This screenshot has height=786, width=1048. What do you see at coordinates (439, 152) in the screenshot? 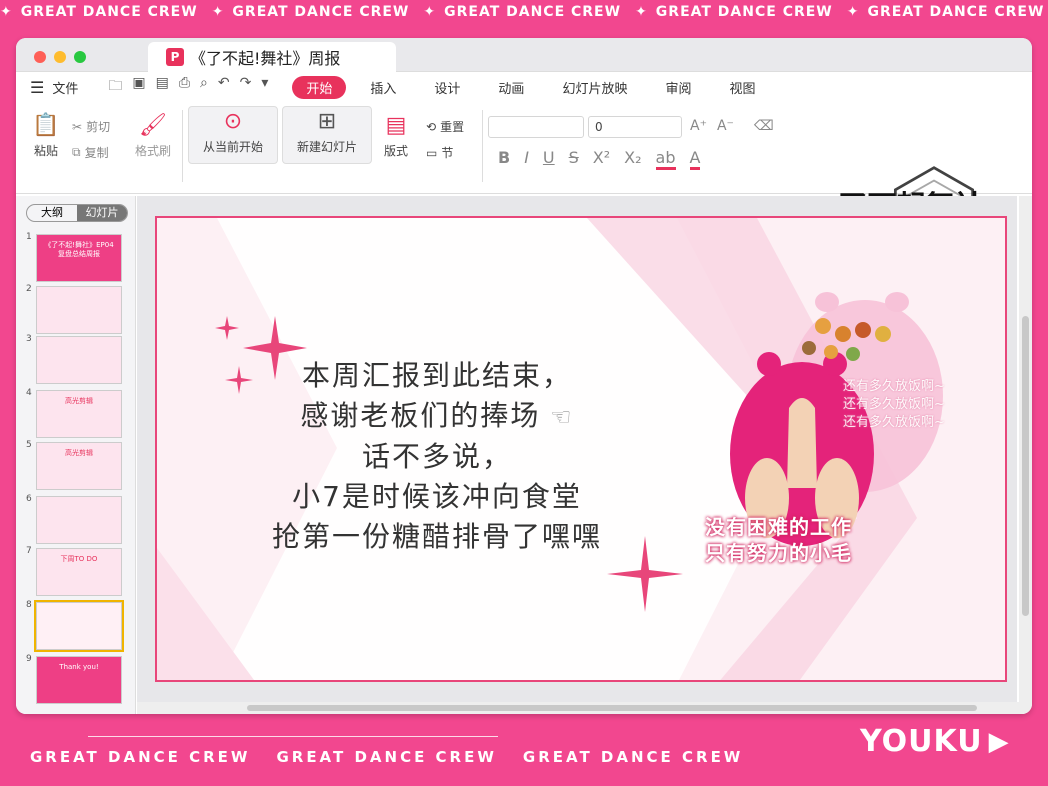
I see `section-button: ▭ 节` at bounding box center [439, 152].